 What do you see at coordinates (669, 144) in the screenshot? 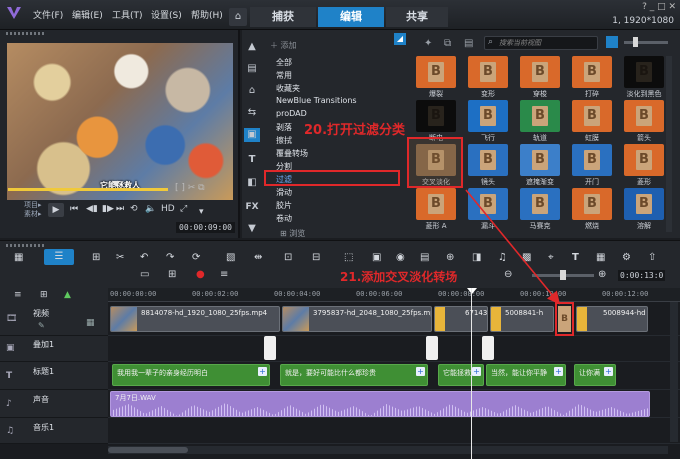
I see `gallery-scrollbar` at bounding box center [669, 144].